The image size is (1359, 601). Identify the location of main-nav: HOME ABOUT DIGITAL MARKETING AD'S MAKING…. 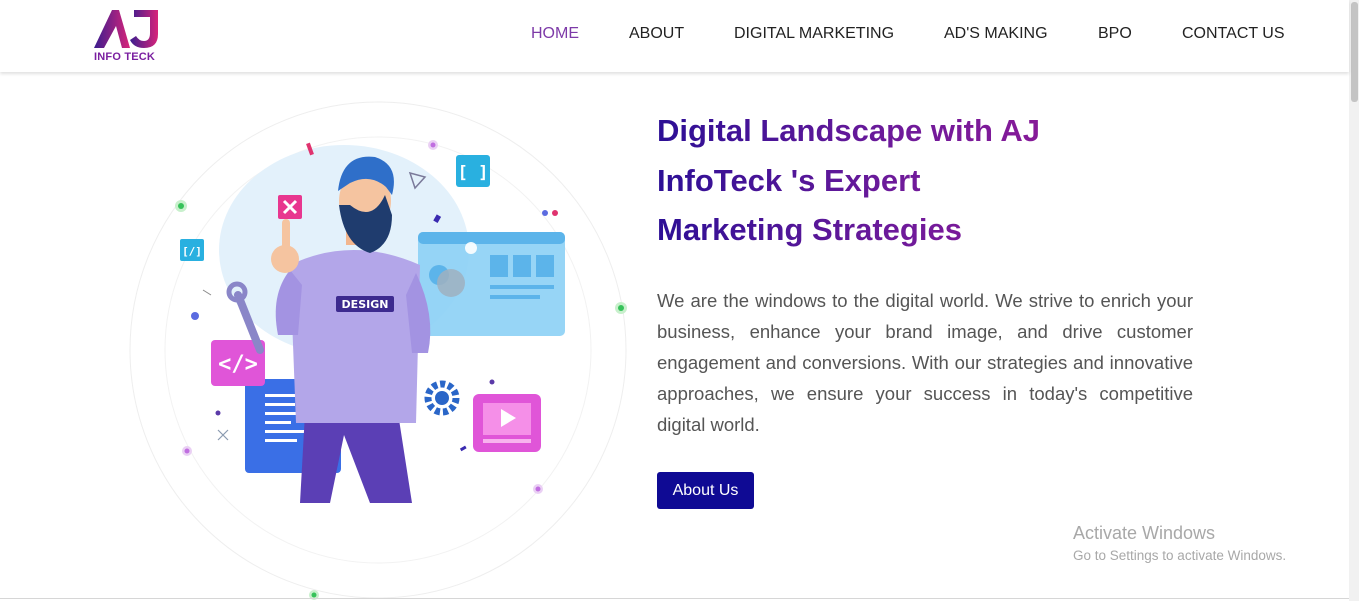
(674, 36).